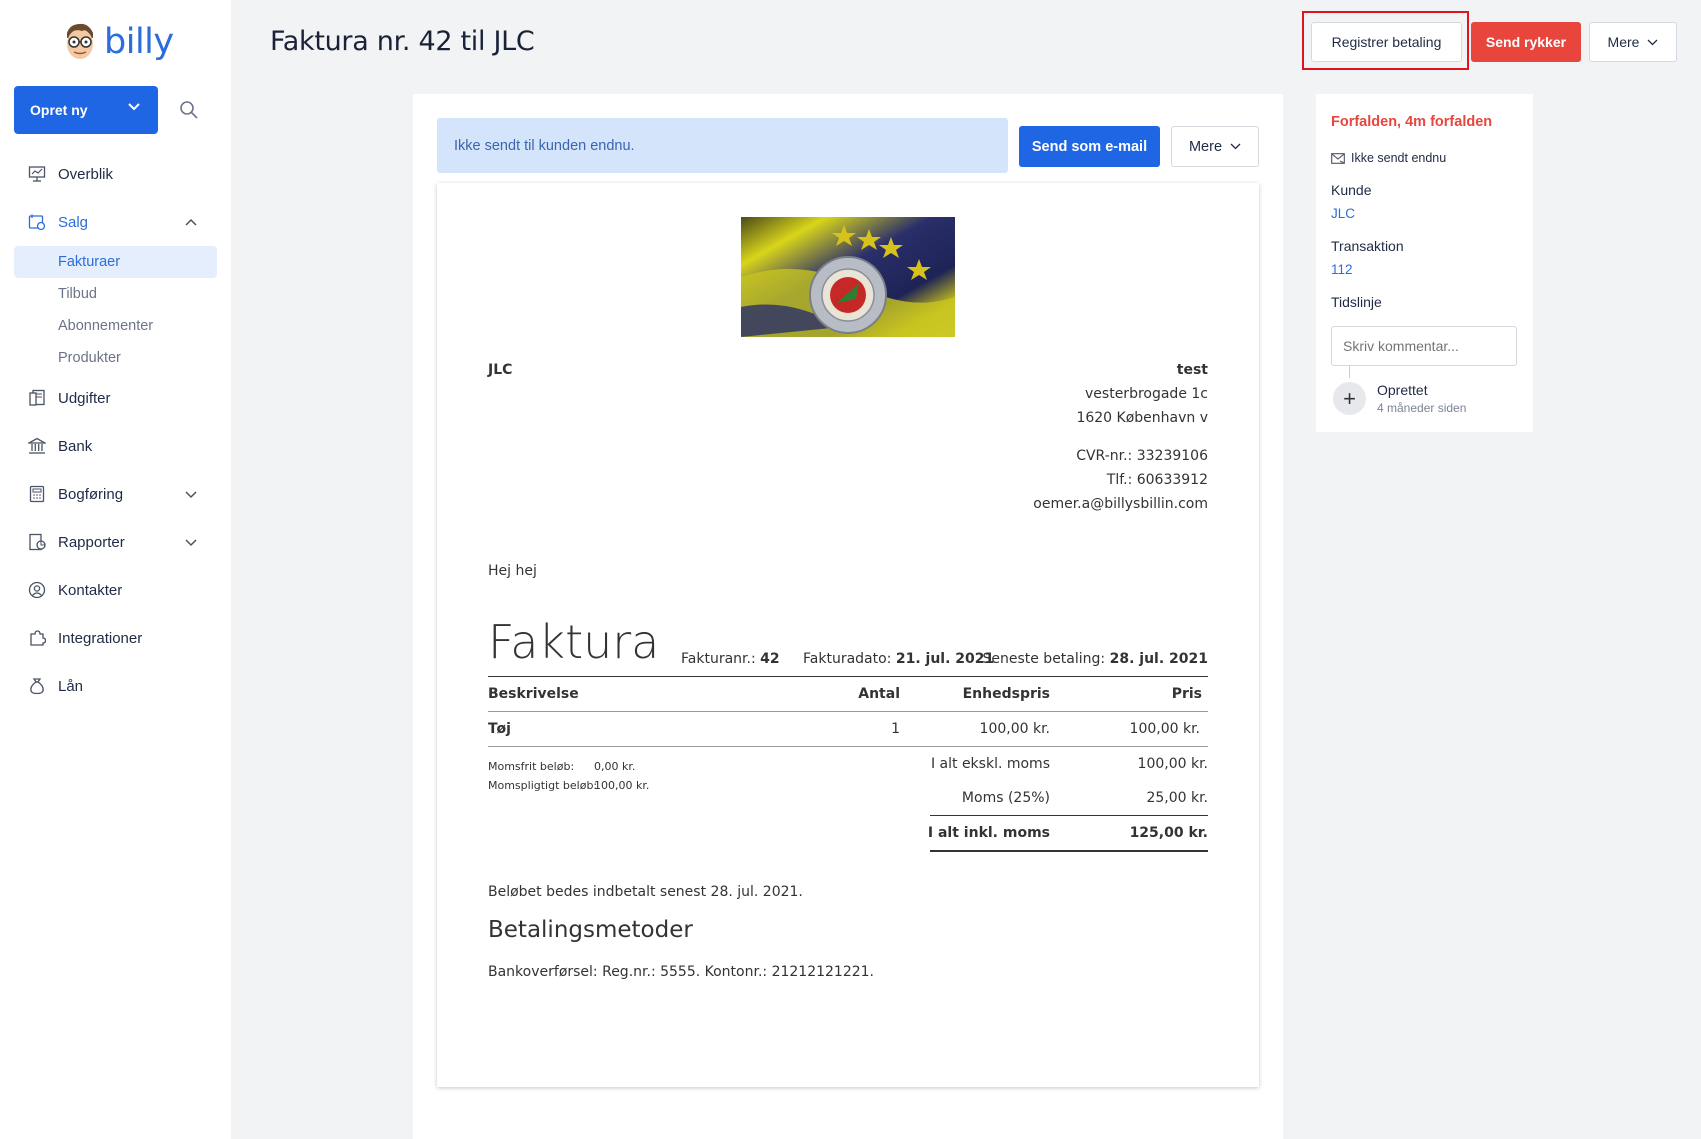  I want to click on invoice-more-button: Mere, so click(1215, 146).